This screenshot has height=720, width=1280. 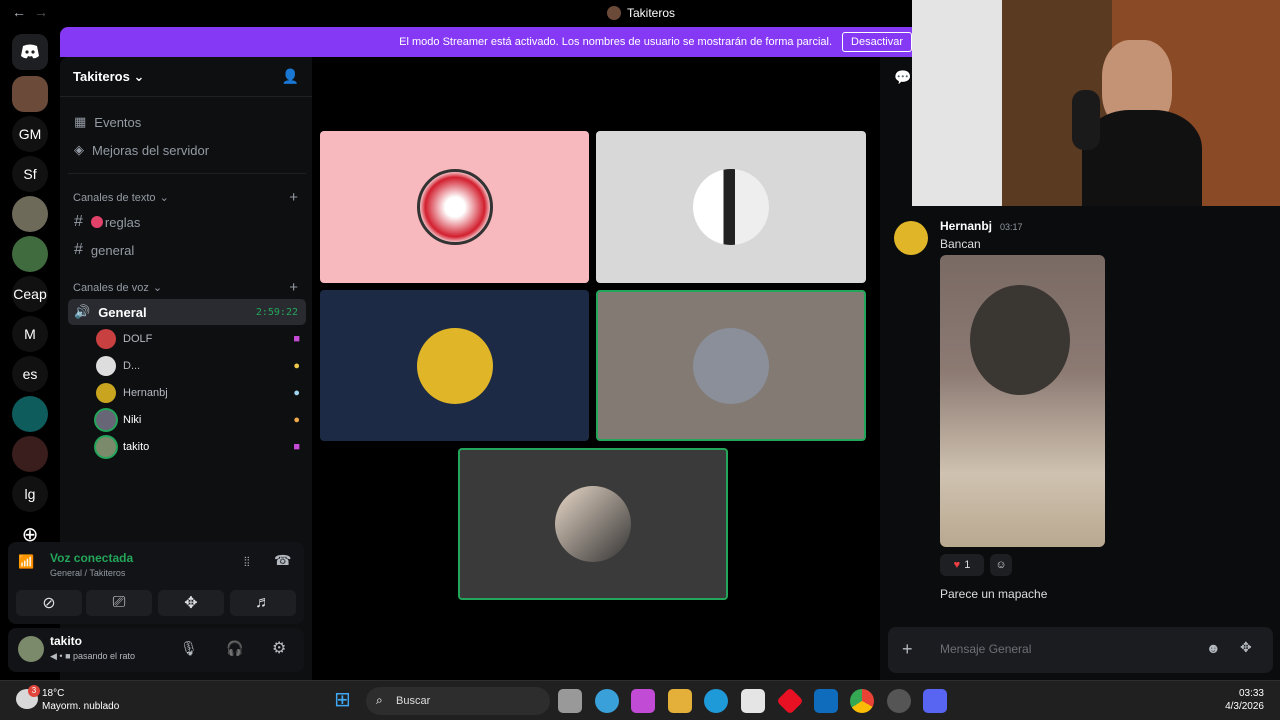 What do you see at coordinates (960, 244) in the screenshot?
I see `message-text: Bancan` at bounding box center [960, 244].